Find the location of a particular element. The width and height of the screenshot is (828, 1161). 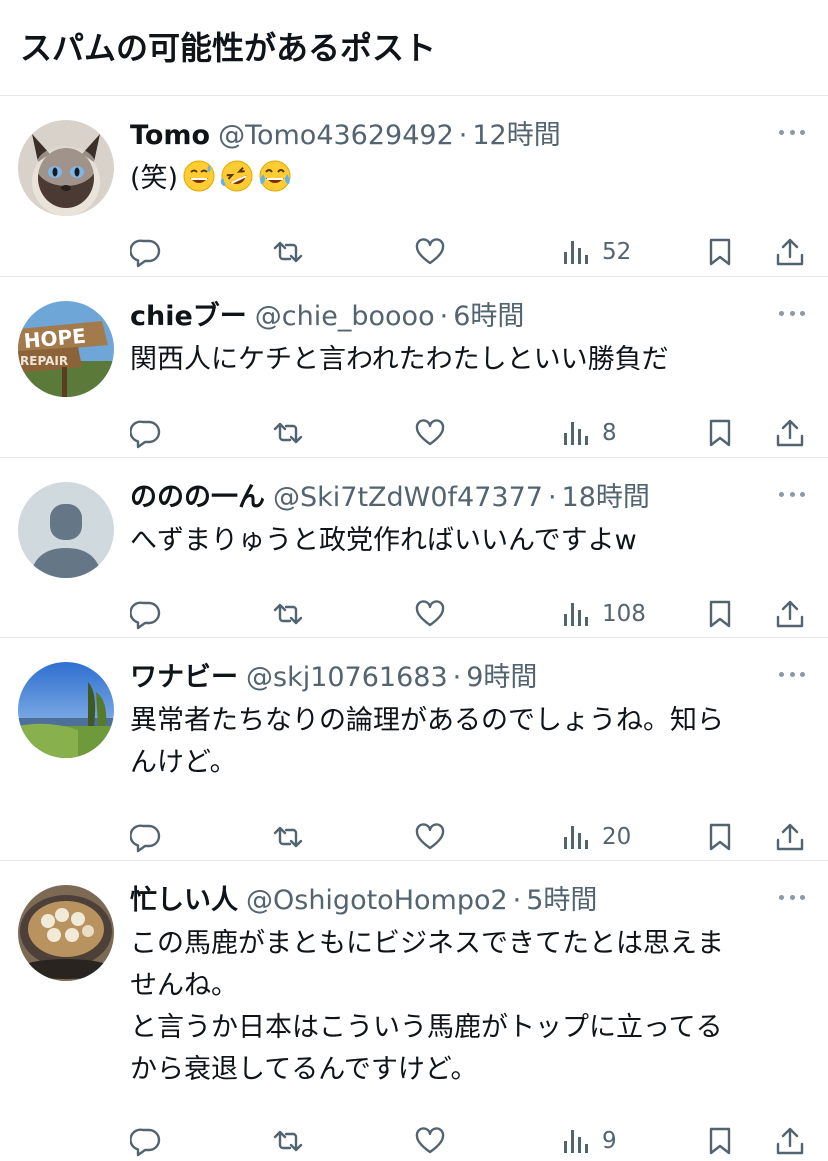

post-time: 18時間 is located at coordinates (606, 497).